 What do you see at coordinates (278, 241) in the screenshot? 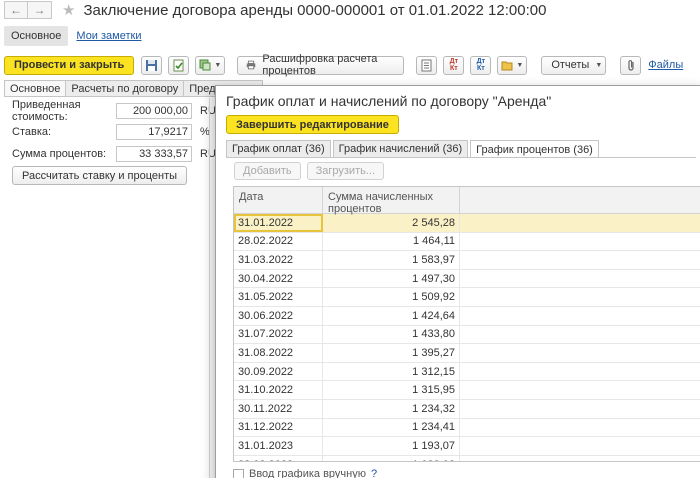
I see `date-cell: 28.02.2022` at bounding box center [278, 241].